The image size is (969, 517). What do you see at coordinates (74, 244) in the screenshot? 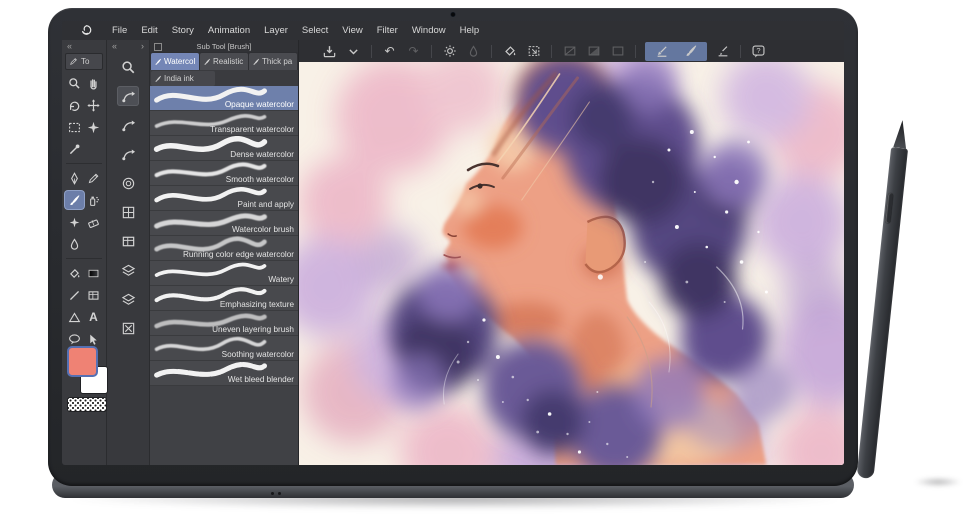
I see `blend-tool-icon` at bounding box center [74, 244].